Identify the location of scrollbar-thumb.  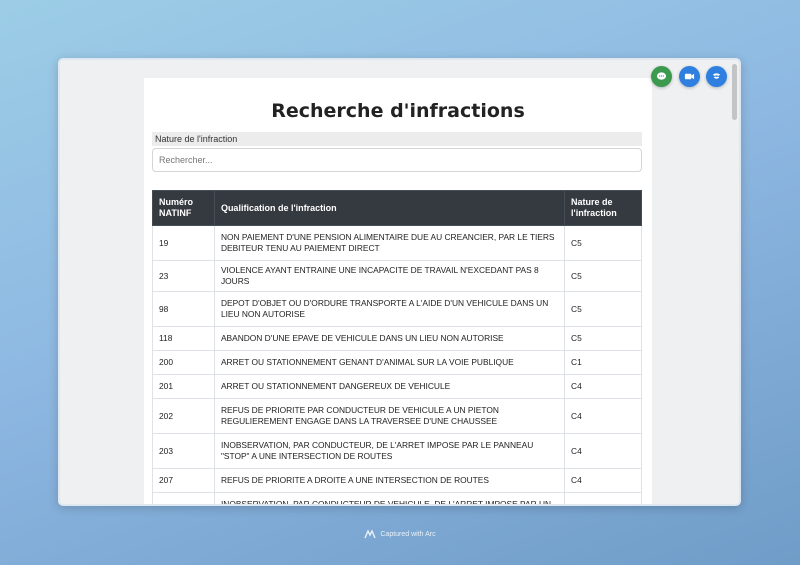
(734, 92).